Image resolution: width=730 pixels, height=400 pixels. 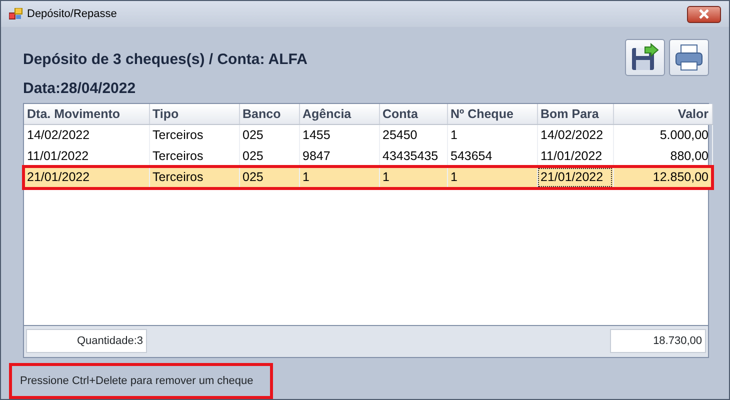 What do you see at coordinates (339, 156) in the screenshot?
I see `table-cell: 9847` at bounding box center [339, 156].